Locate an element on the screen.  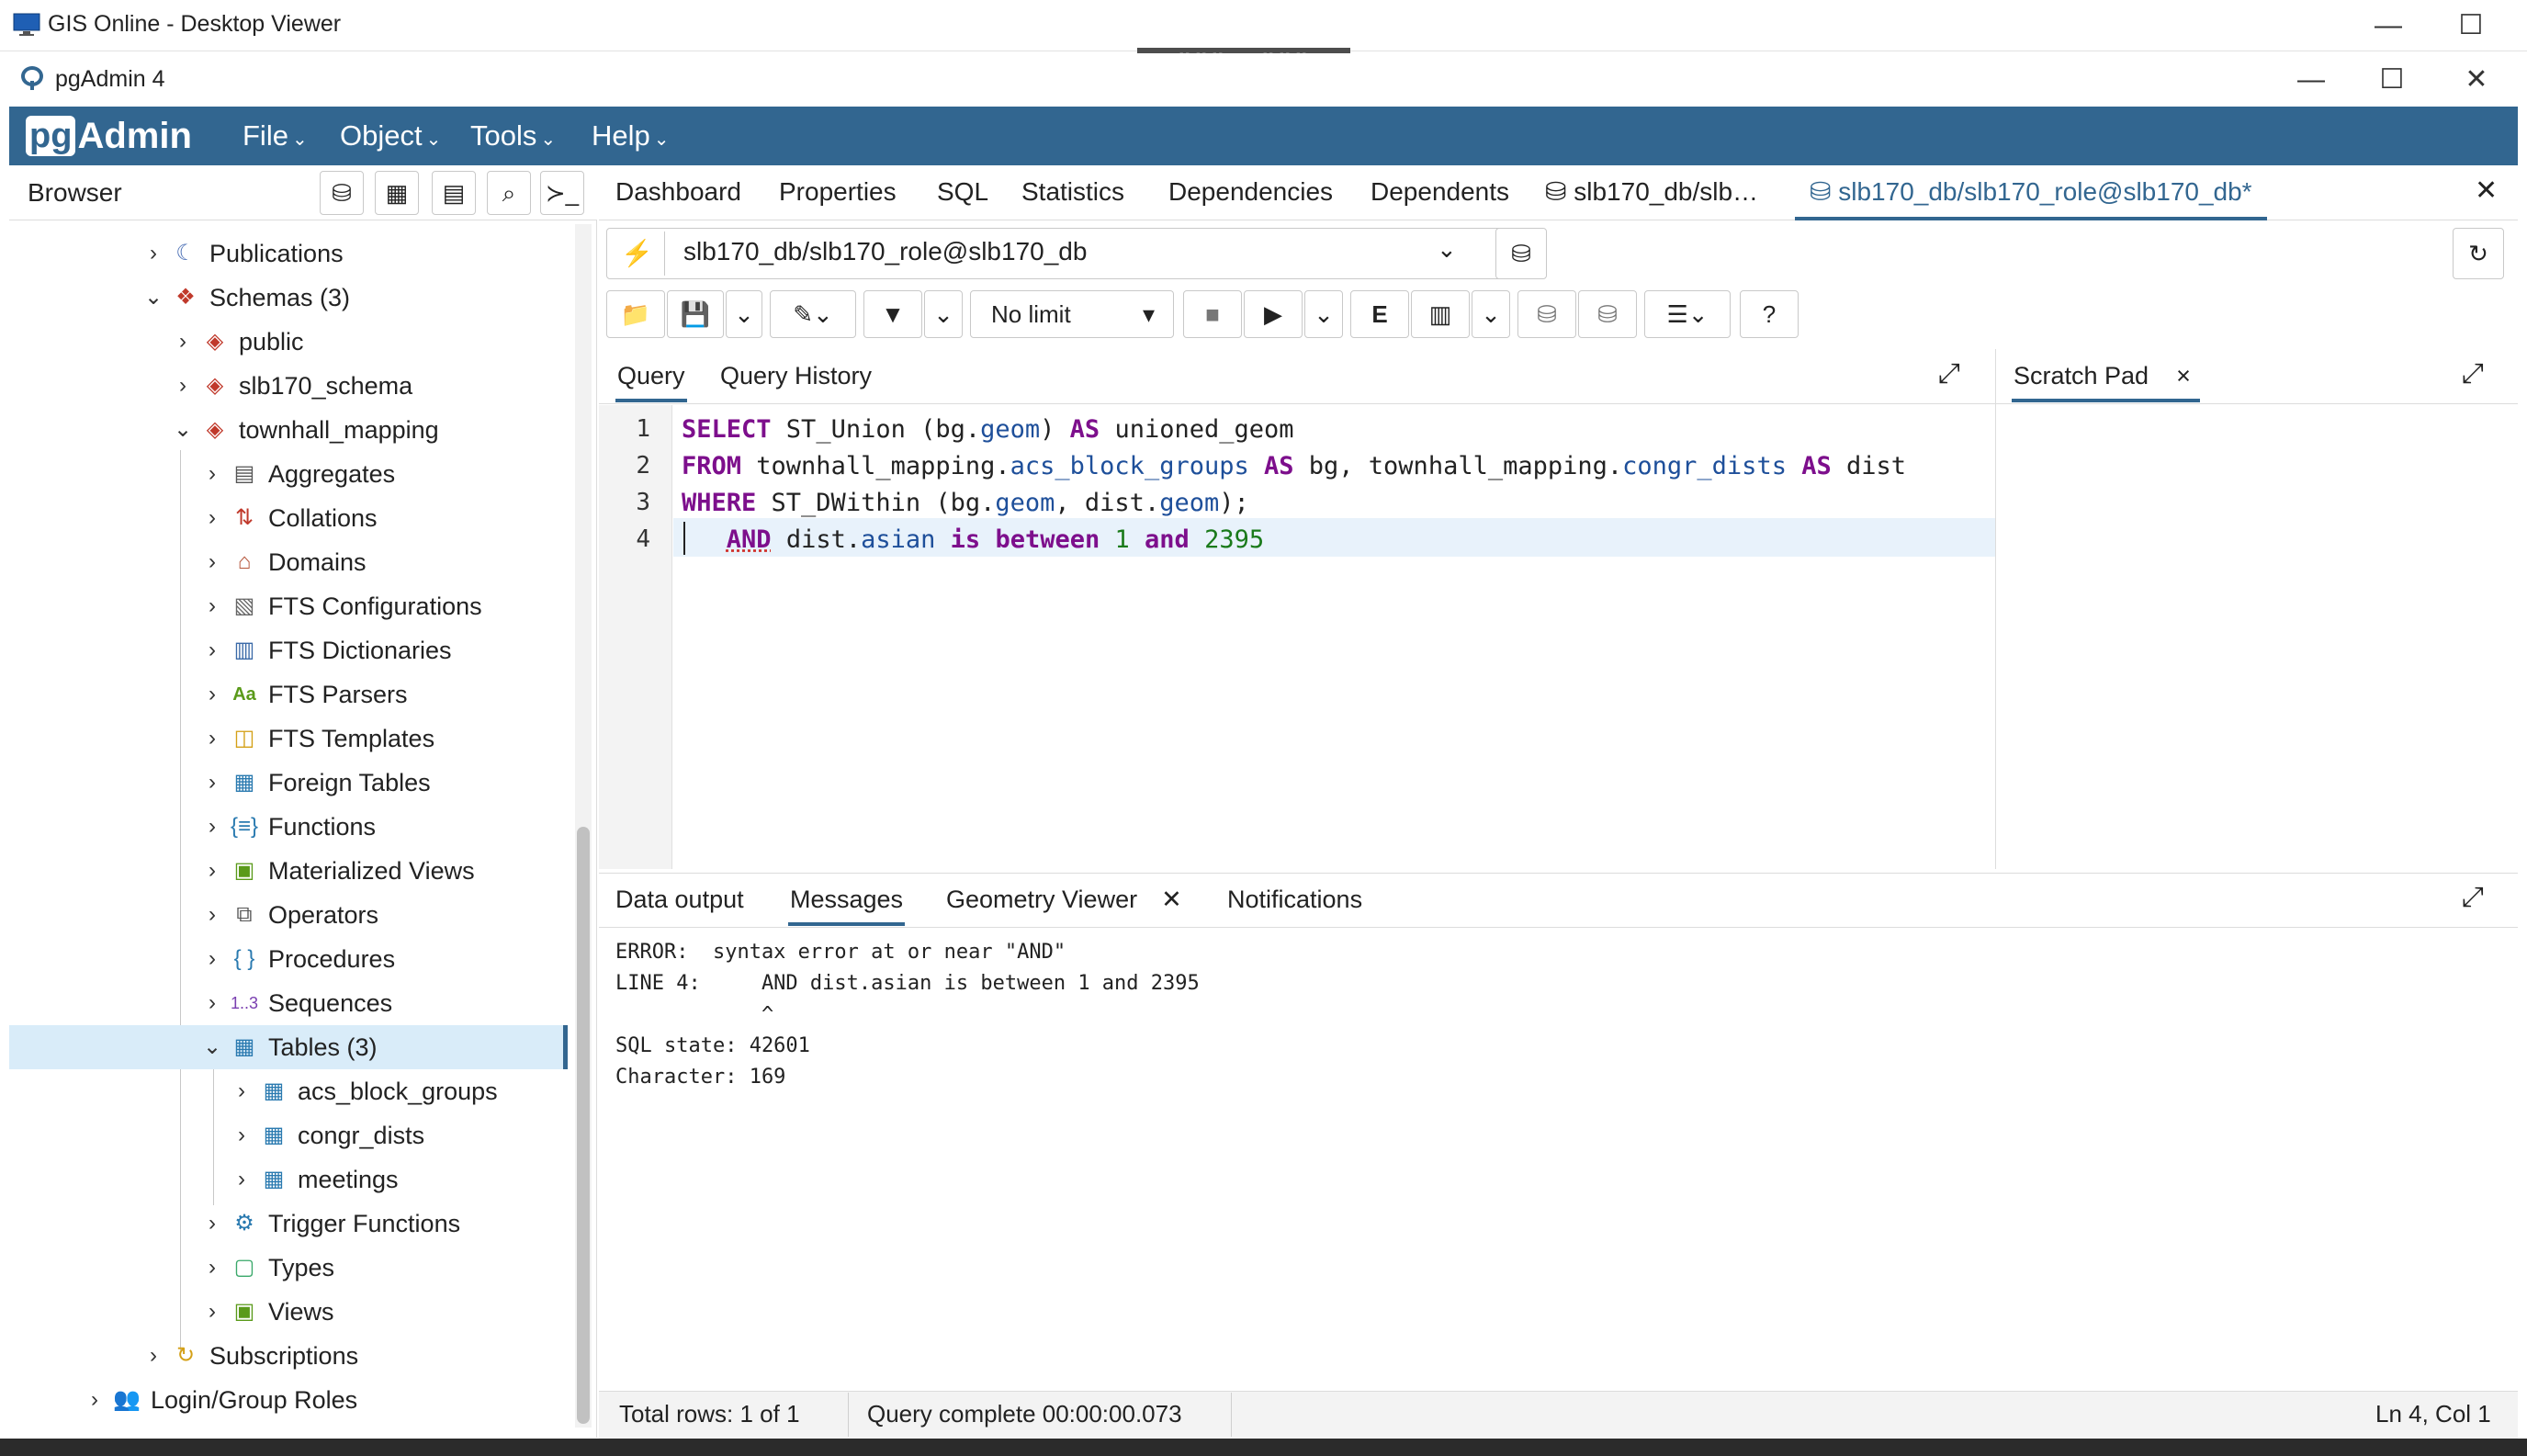
tree-item-trigger-functions: › ⚙ Trigger Functions is located at coordinates (383, 1224).